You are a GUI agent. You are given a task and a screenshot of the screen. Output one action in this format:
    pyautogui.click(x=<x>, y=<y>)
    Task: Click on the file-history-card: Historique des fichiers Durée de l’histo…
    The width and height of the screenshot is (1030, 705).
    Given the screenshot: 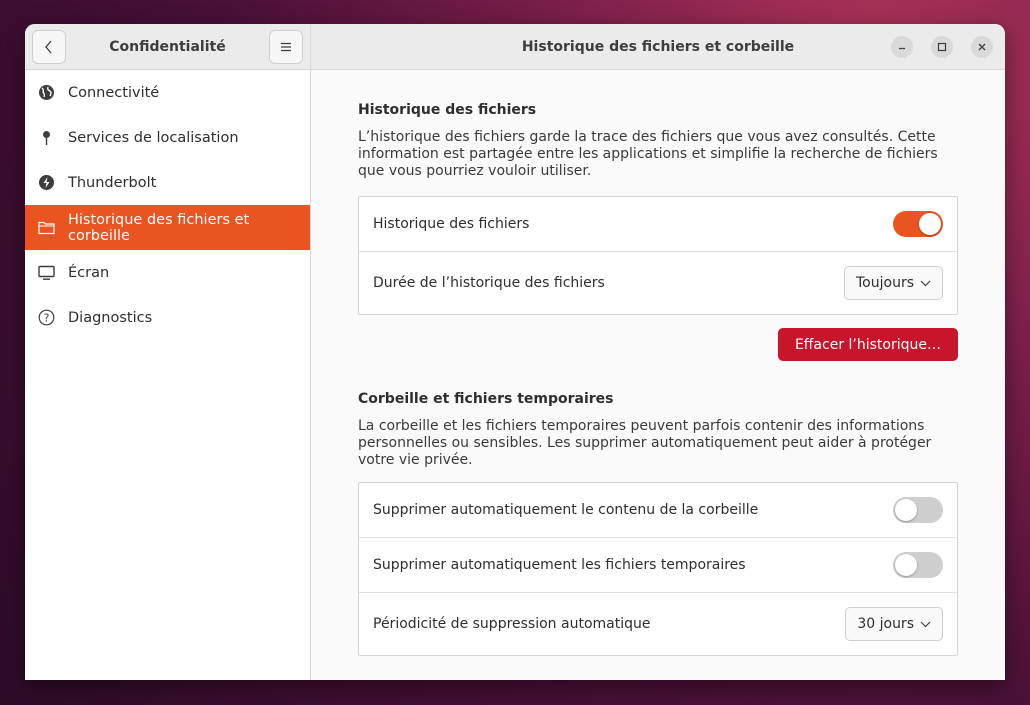 What is the action you would take?
    pyautogui.click(x=658, y=255)
    